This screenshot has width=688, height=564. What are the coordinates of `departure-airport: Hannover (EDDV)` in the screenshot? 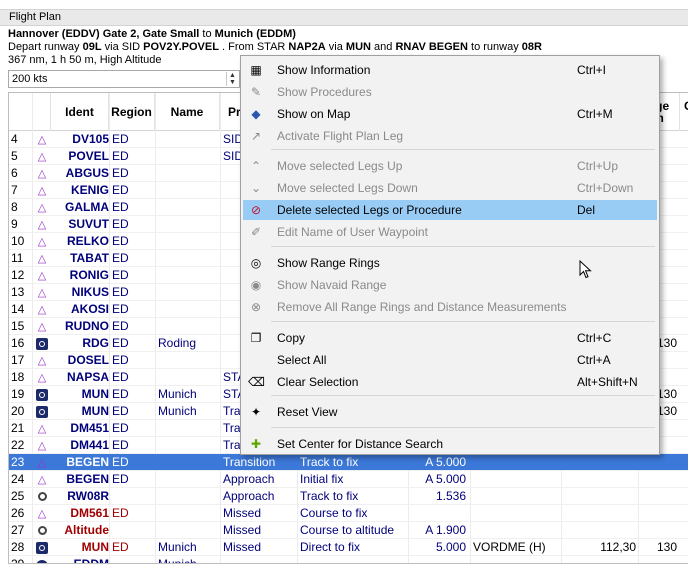 It's located at (54, 34).